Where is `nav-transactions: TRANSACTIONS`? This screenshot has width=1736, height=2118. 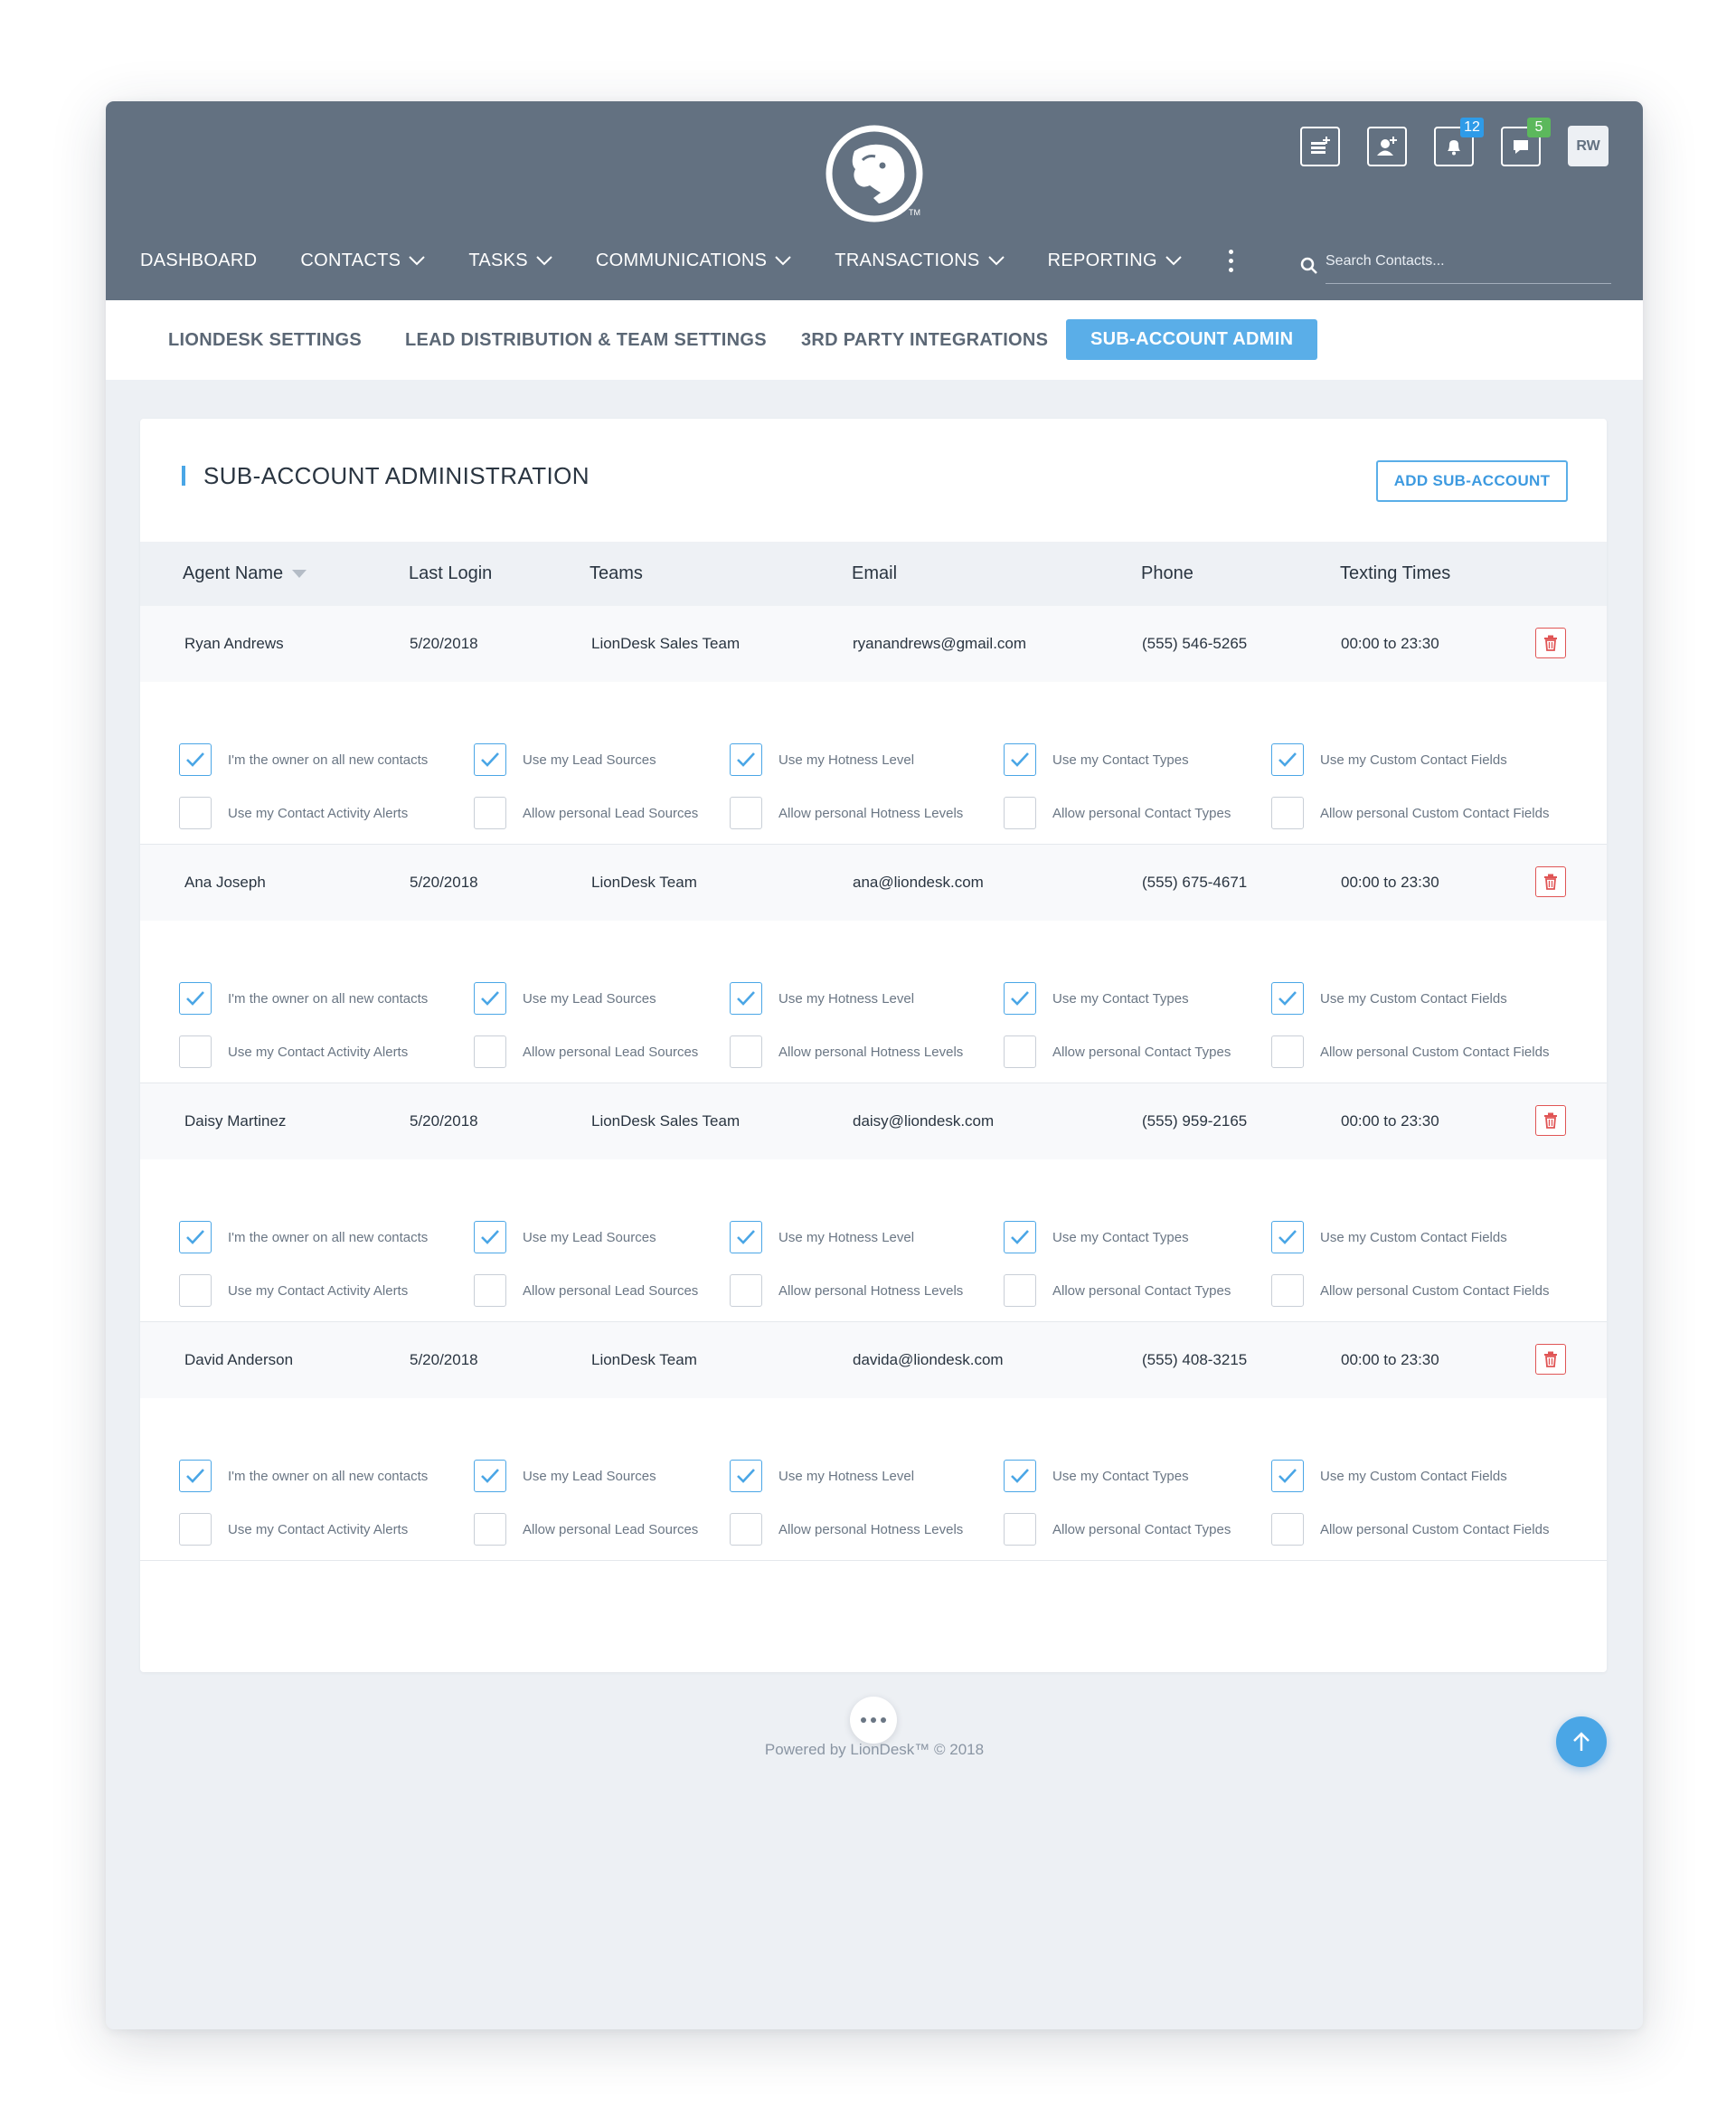
nav-transactions: TRANSACTIONS is located at coordinates (920, 261).